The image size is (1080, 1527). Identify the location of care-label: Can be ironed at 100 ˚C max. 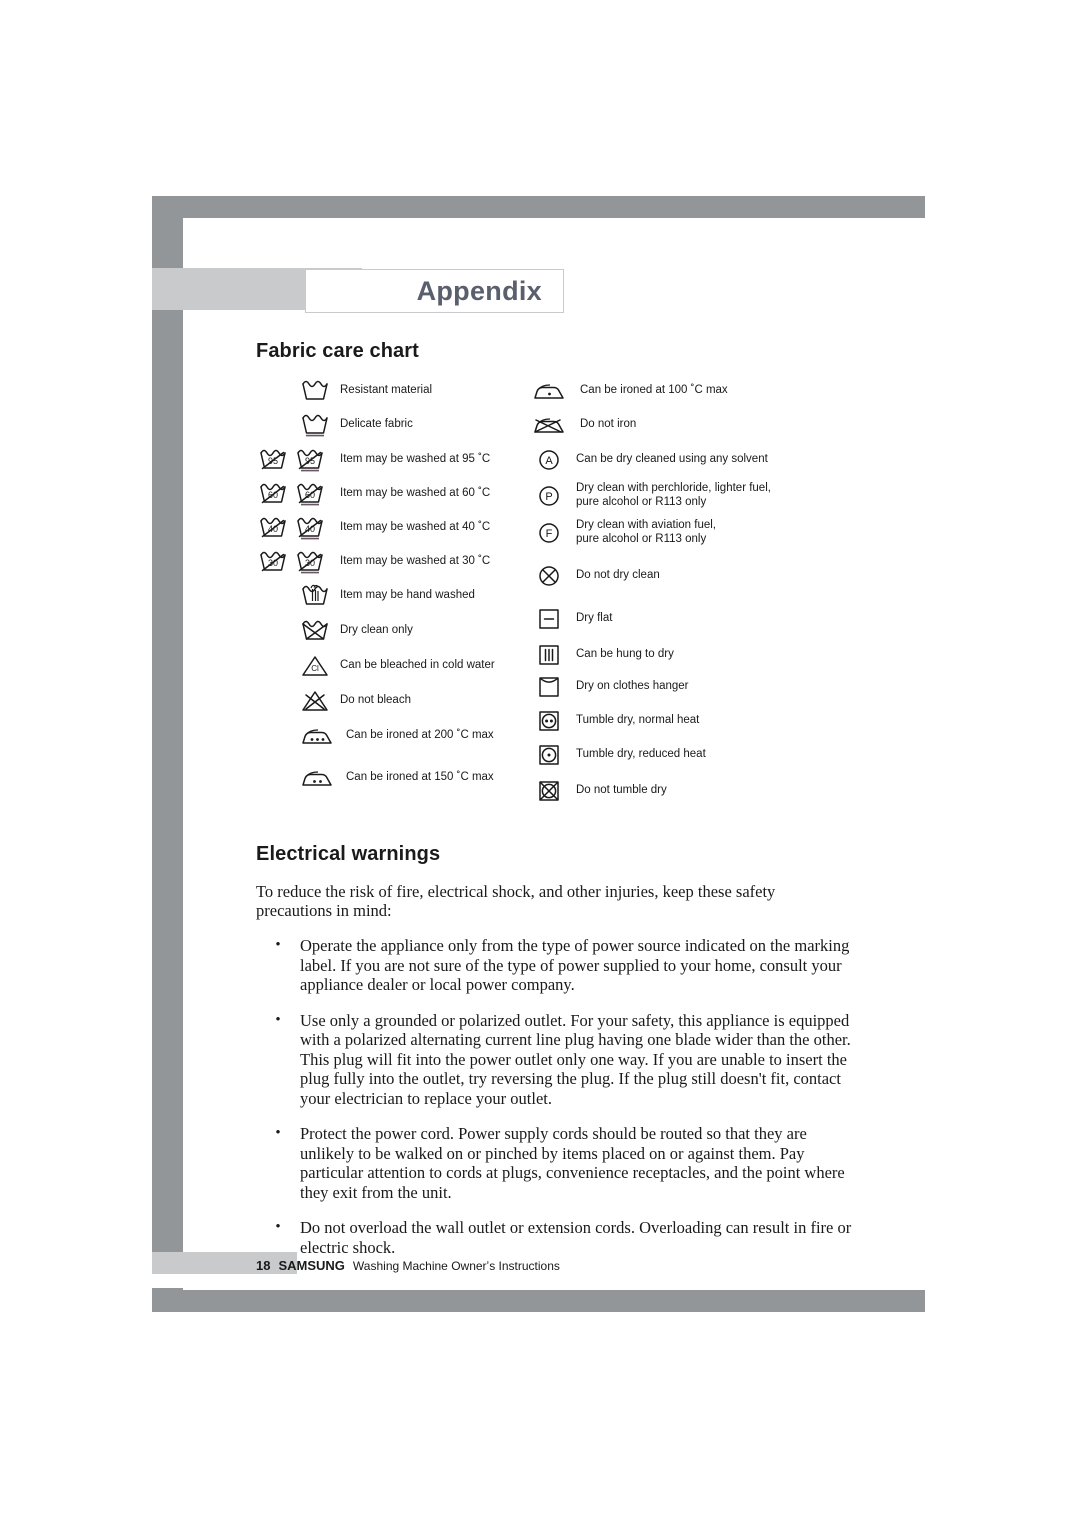
(654, 390).